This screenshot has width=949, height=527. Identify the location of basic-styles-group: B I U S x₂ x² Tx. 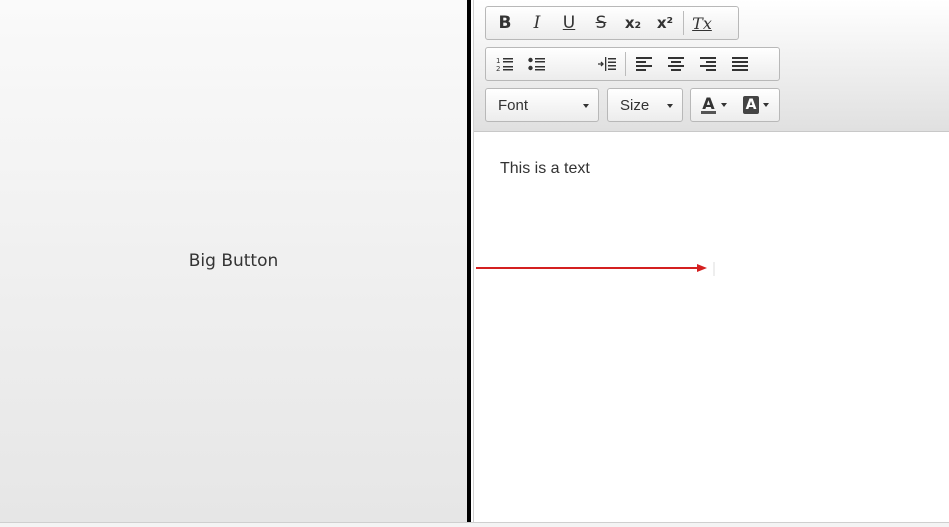
(612, 23).